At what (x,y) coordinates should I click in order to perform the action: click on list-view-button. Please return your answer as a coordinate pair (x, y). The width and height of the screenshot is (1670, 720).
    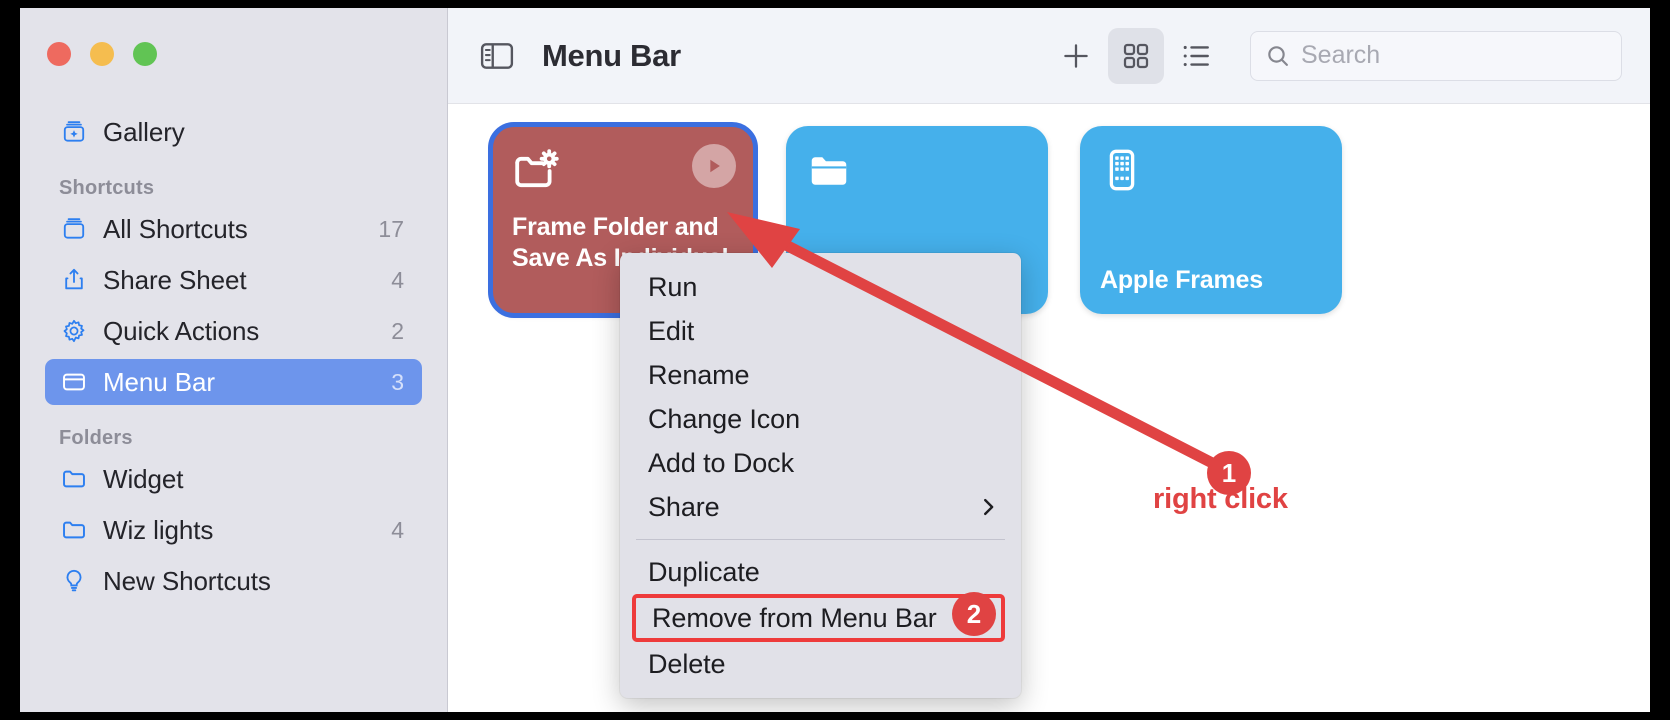
    Looking at the image, I should click on (1196, 56).